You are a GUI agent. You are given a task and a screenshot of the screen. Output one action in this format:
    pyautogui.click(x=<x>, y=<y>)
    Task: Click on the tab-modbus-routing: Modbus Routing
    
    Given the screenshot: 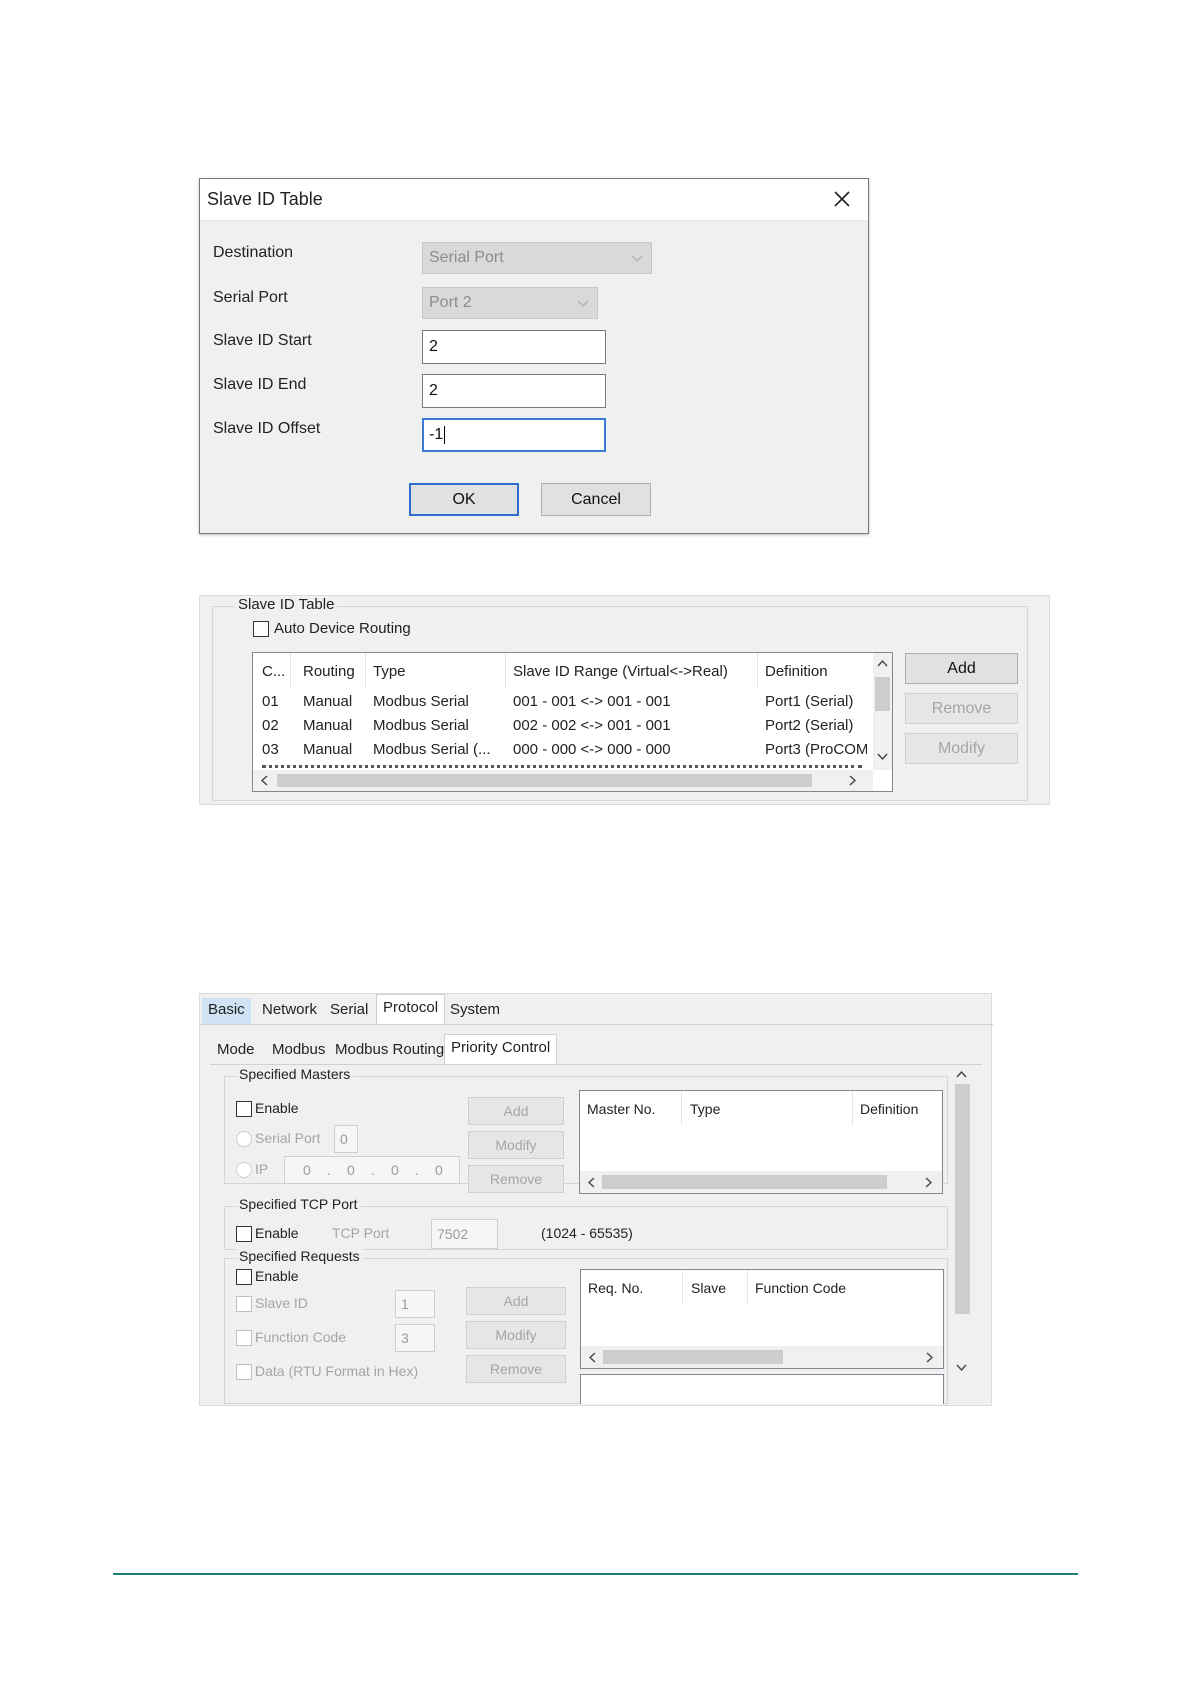 What is the action you would take?
    pyautogui.click(x=389, y=1051)
    